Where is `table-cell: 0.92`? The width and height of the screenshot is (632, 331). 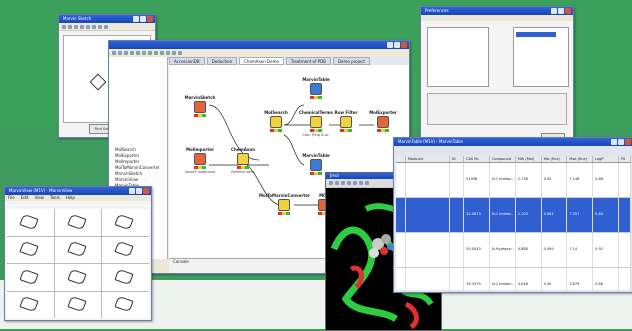
table-cell: 0.92 is located at coordinates (606, 250).